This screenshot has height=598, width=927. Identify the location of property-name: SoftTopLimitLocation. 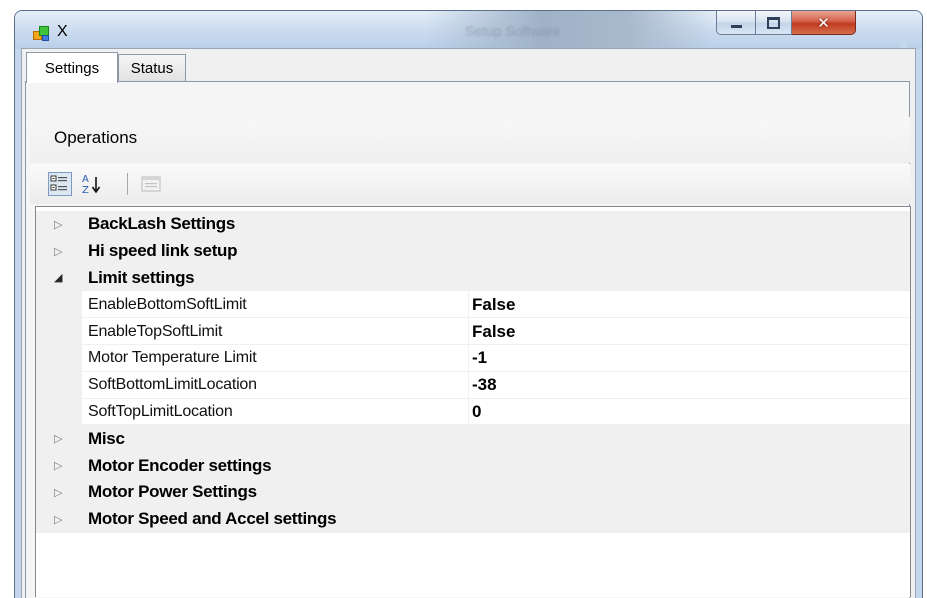
(278, 412).